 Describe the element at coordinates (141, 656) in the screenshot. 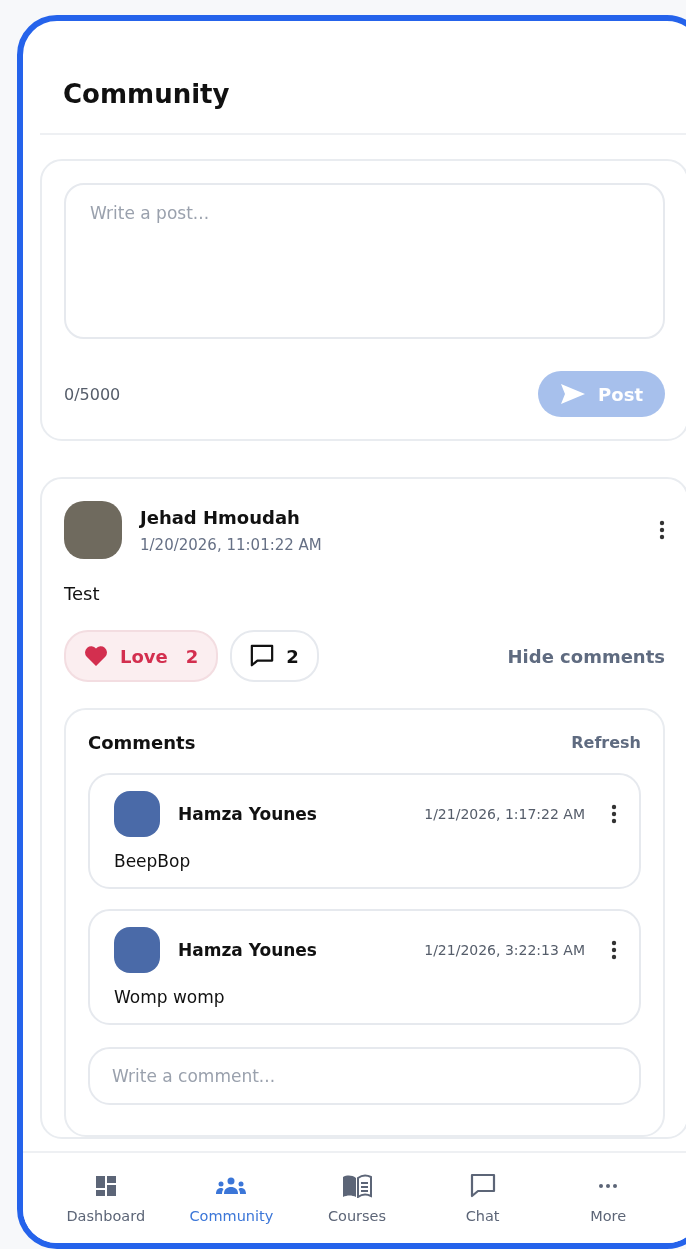

I see `love-button: Love 2` at that location.